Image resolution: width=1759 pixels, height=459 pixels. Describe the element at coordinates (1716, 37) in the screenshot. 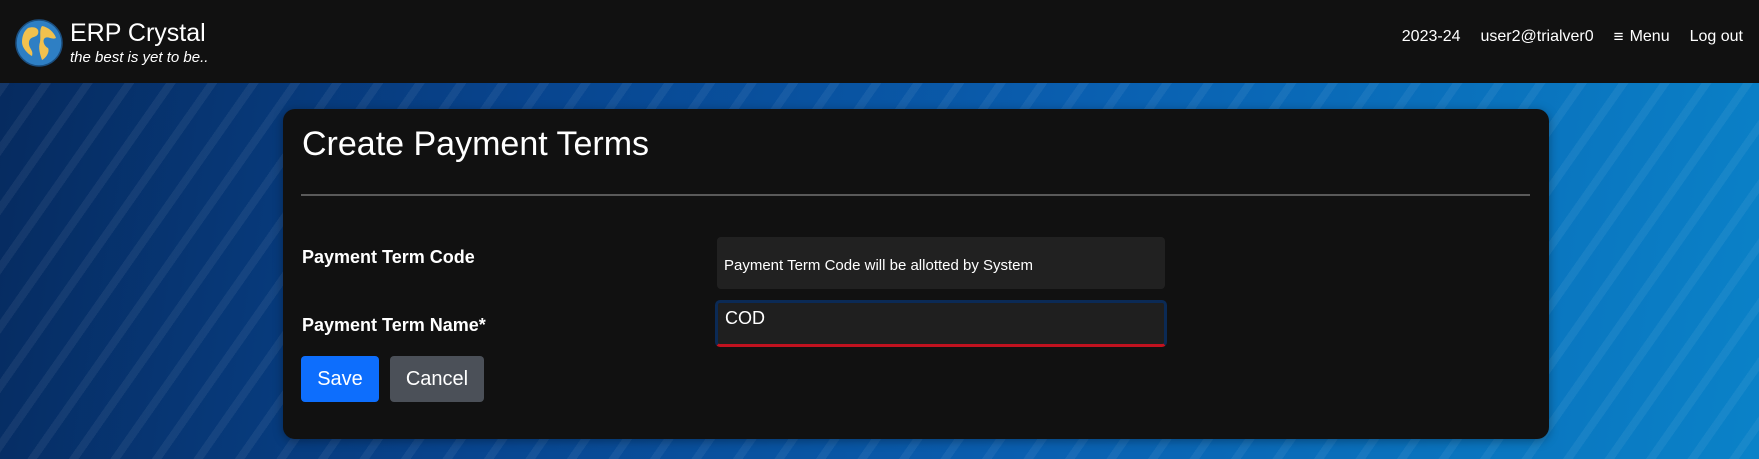

I see `logout-link: Log out` at that location.